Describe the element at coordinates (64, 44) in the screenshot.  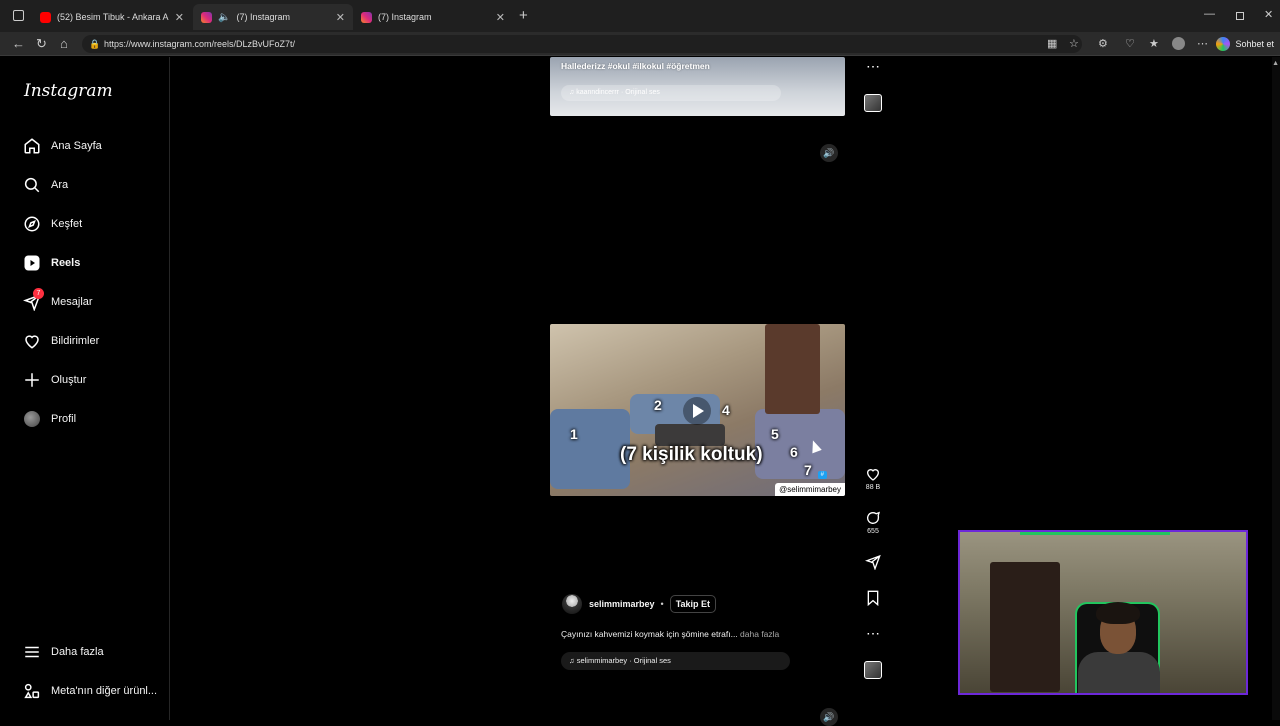
I see `home-browser-icon: ⌂` at that location.